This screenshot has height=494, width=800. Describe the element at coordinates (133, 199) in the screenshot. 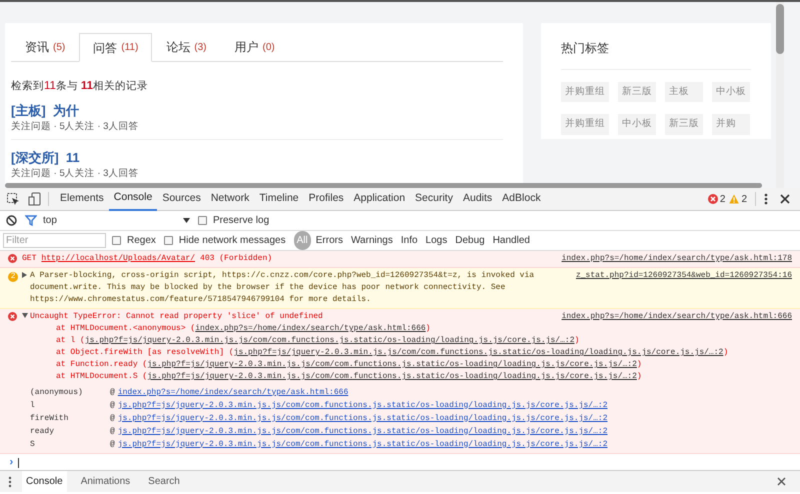

I see `devtools-tab: Console` at that location.